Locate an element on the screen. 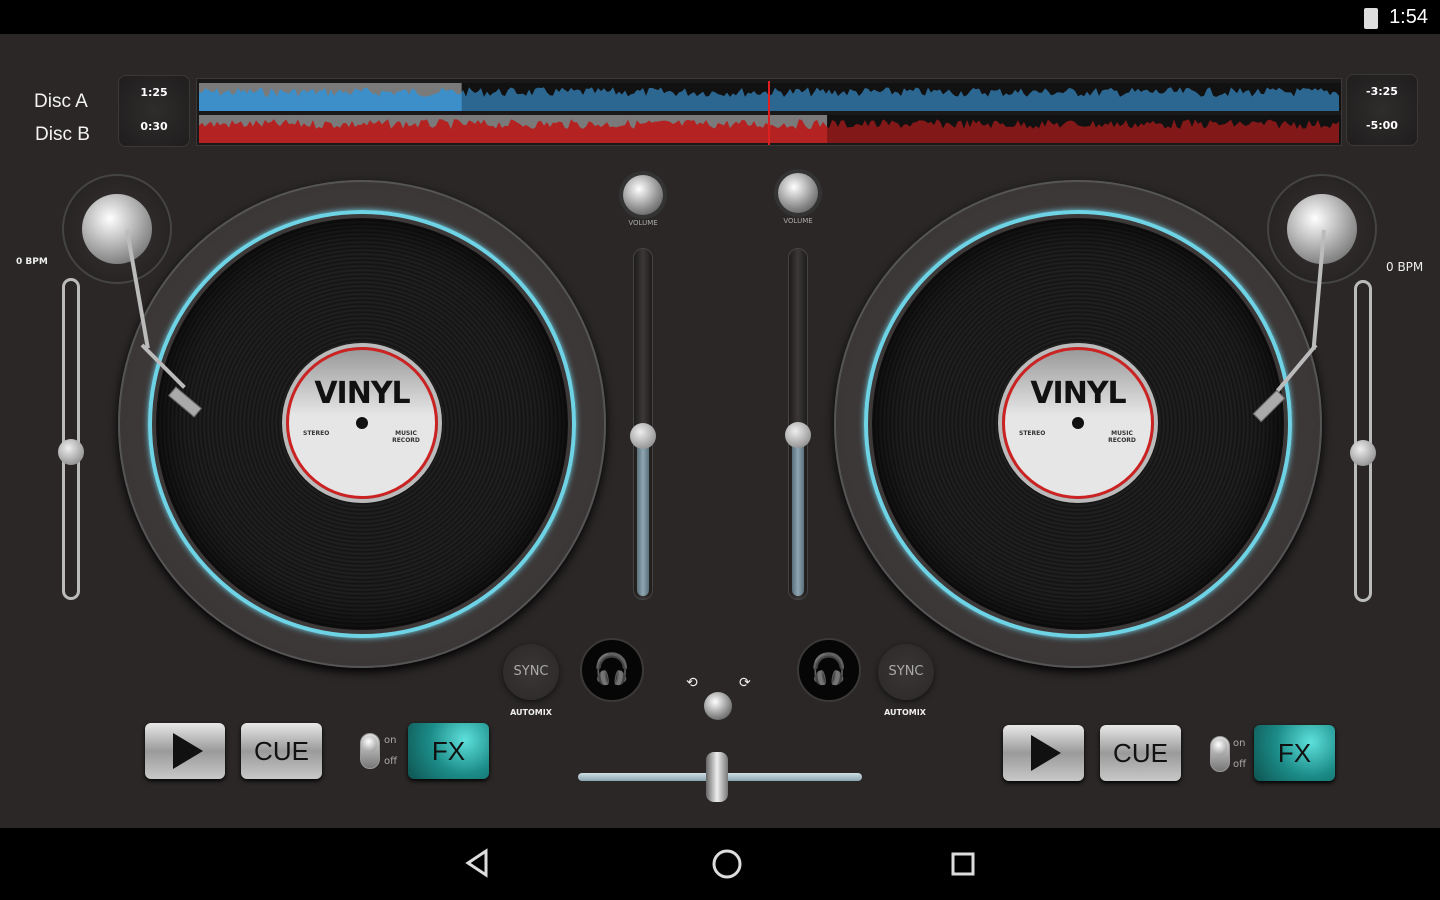 Image resolution: width=1440 pixels, height=900 pixels. recents-icon is located at coordinates (963, 864).